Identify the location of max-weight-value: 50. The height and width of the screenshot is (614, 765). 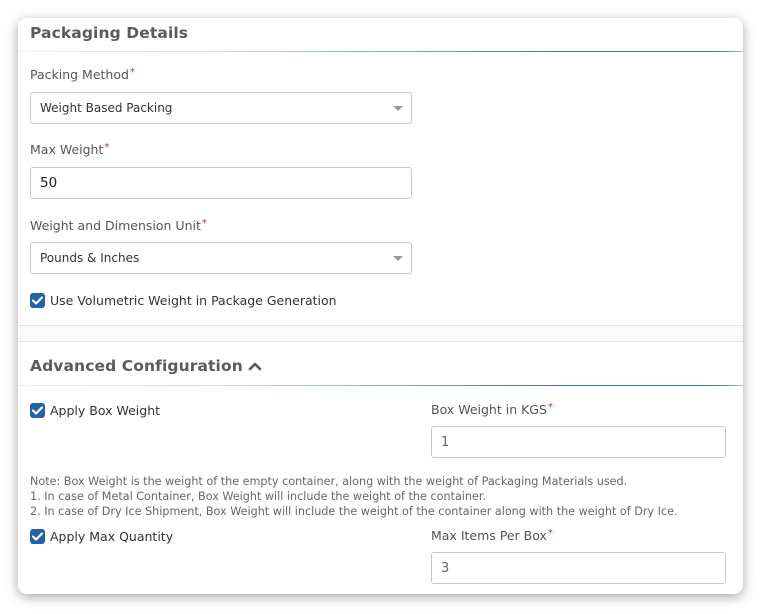
(49, 183).